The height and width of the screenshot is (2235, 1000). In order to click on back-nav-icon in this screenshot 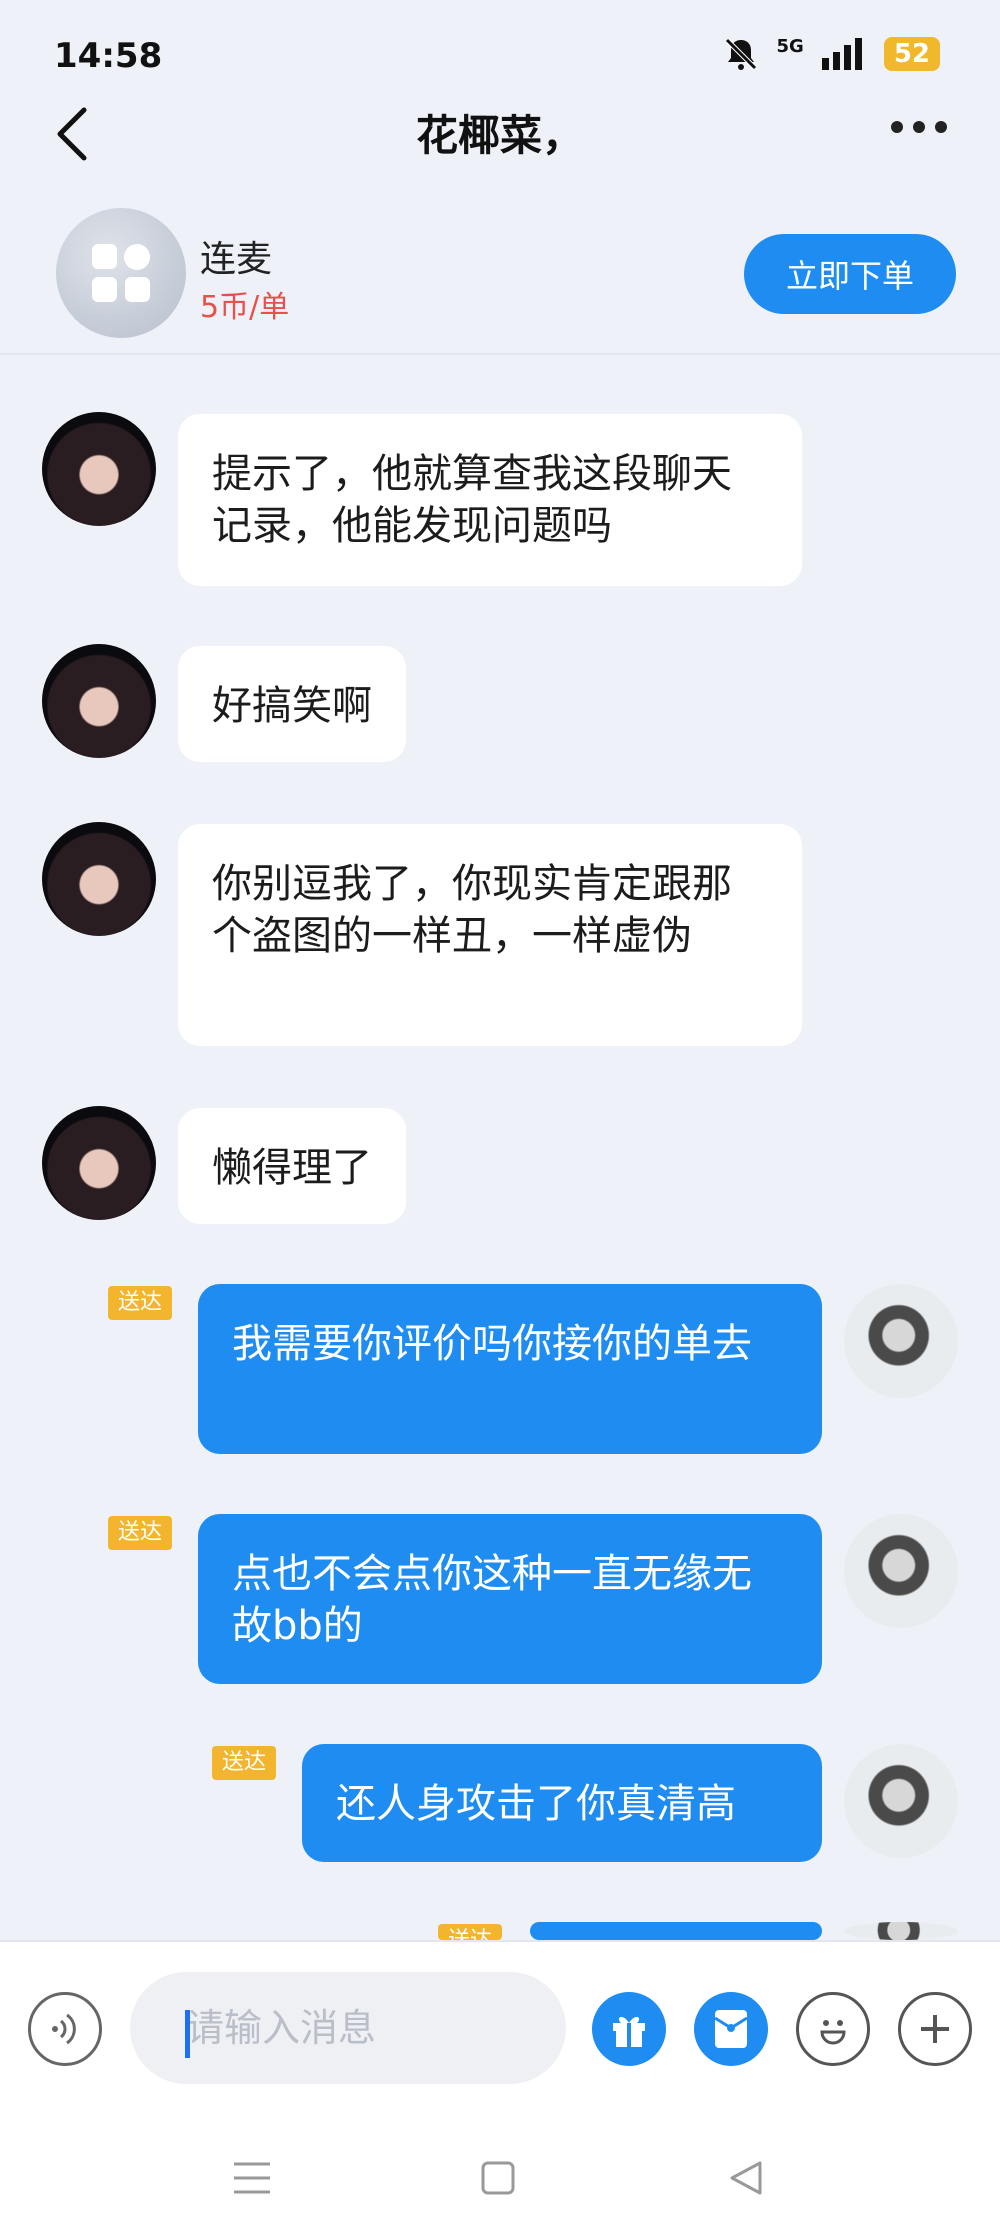, I will do `click(746, 2178)`.